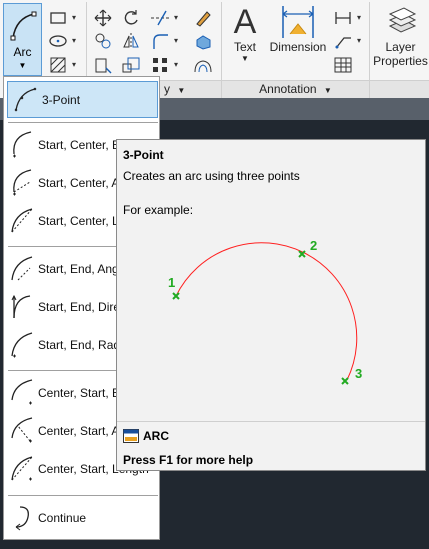 This screenshot has height=549, width=429. Describe the element at coordinates (313, 245) in the screenshot. I see `point-label-2: 2` at that location.